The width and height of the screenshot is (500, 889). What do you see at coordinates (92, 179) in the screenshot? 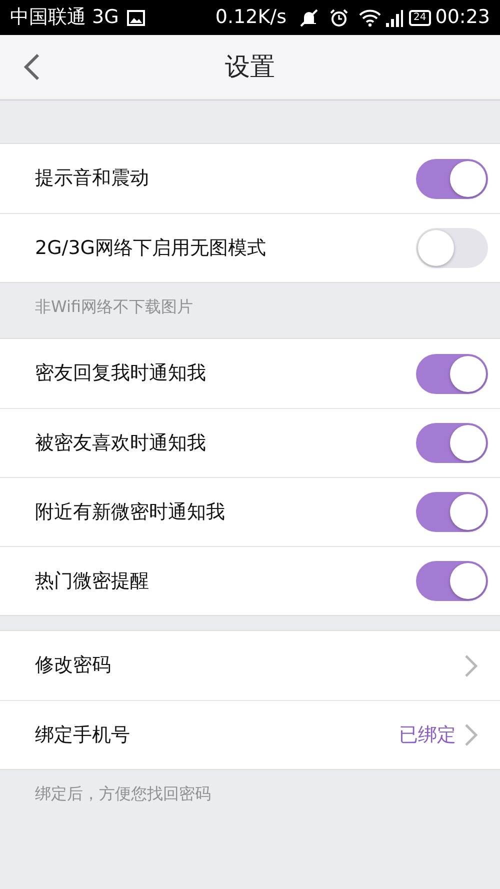
I see `setting-label: 提示音和震动` at bounding box center [92, 179].